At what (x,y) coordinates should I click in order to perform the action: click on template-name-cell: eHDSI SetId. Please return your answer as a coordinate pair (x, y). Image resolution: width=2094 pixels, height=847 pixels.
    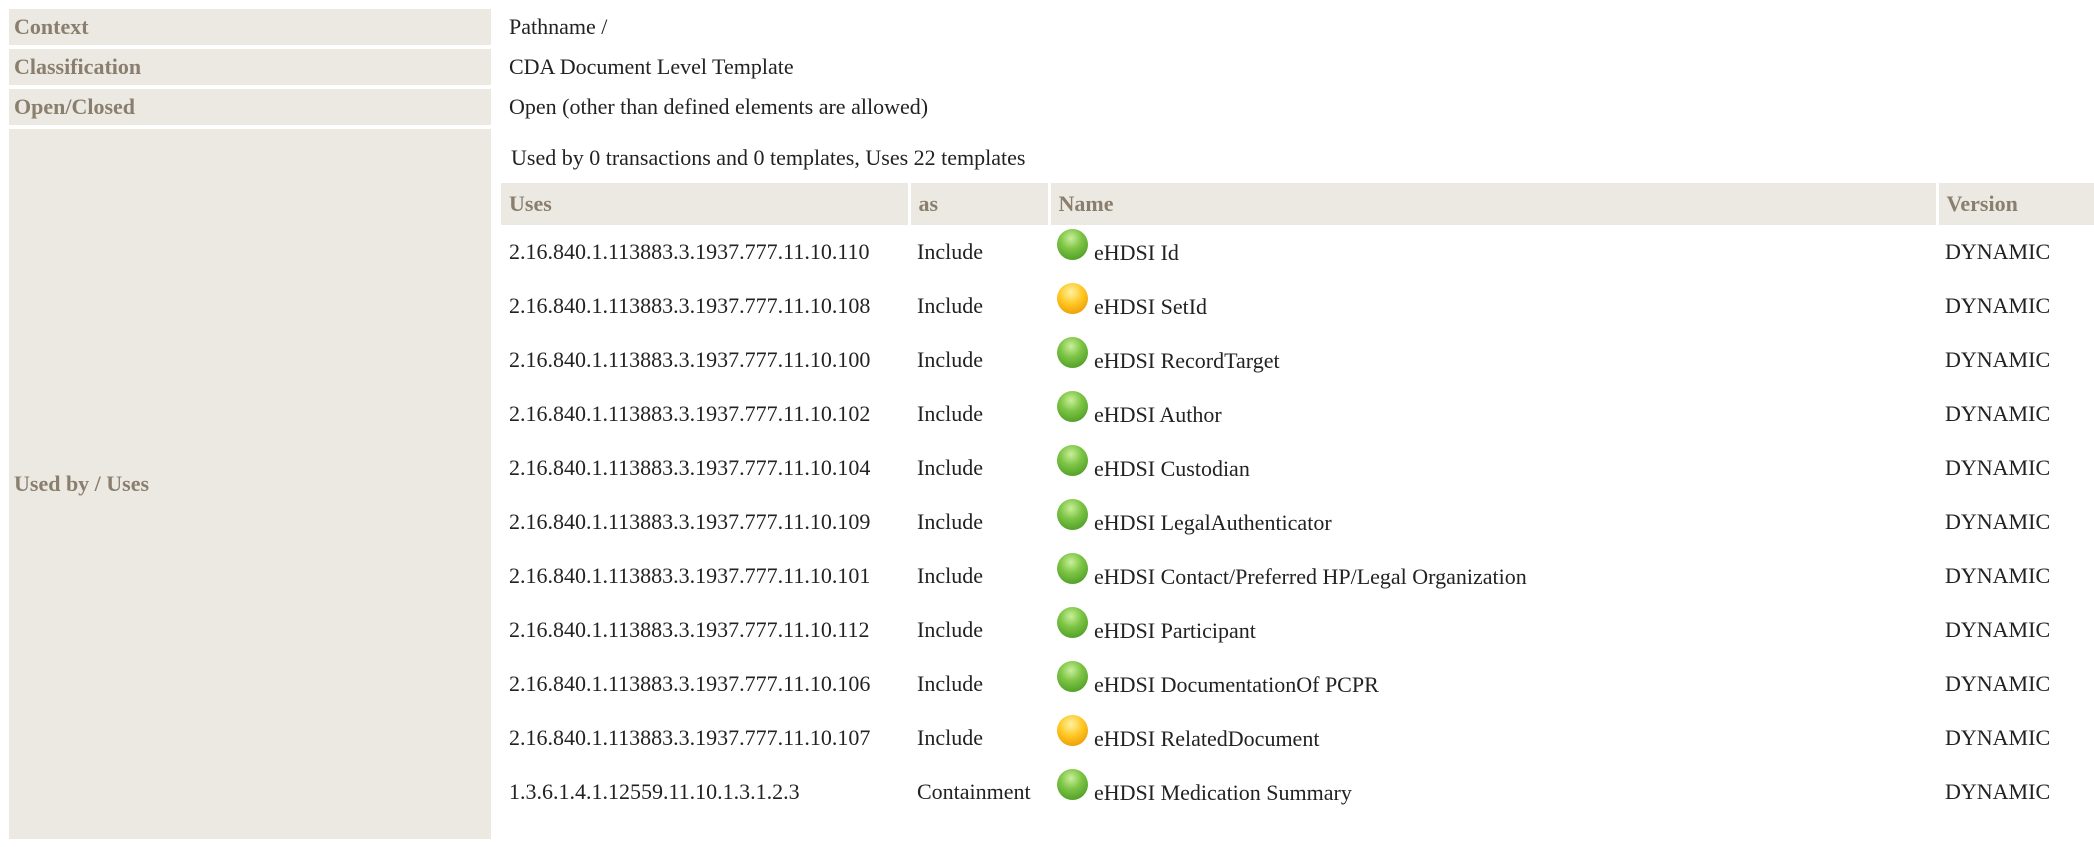
    Looking at the image, I should click on (1493, 306).